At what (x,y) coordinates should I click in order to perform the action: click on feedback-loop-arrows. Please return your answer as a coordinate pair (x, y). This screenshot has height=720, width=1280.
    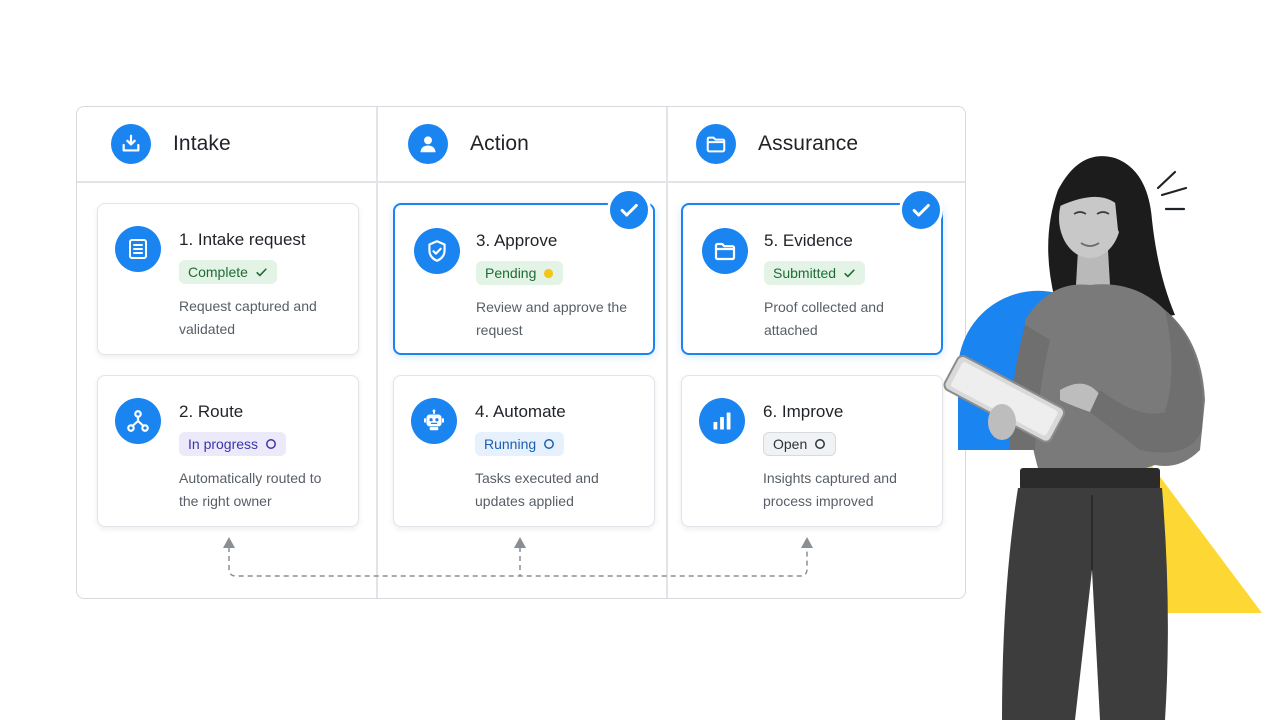
    Looking at the image, I should click on (518, 557).